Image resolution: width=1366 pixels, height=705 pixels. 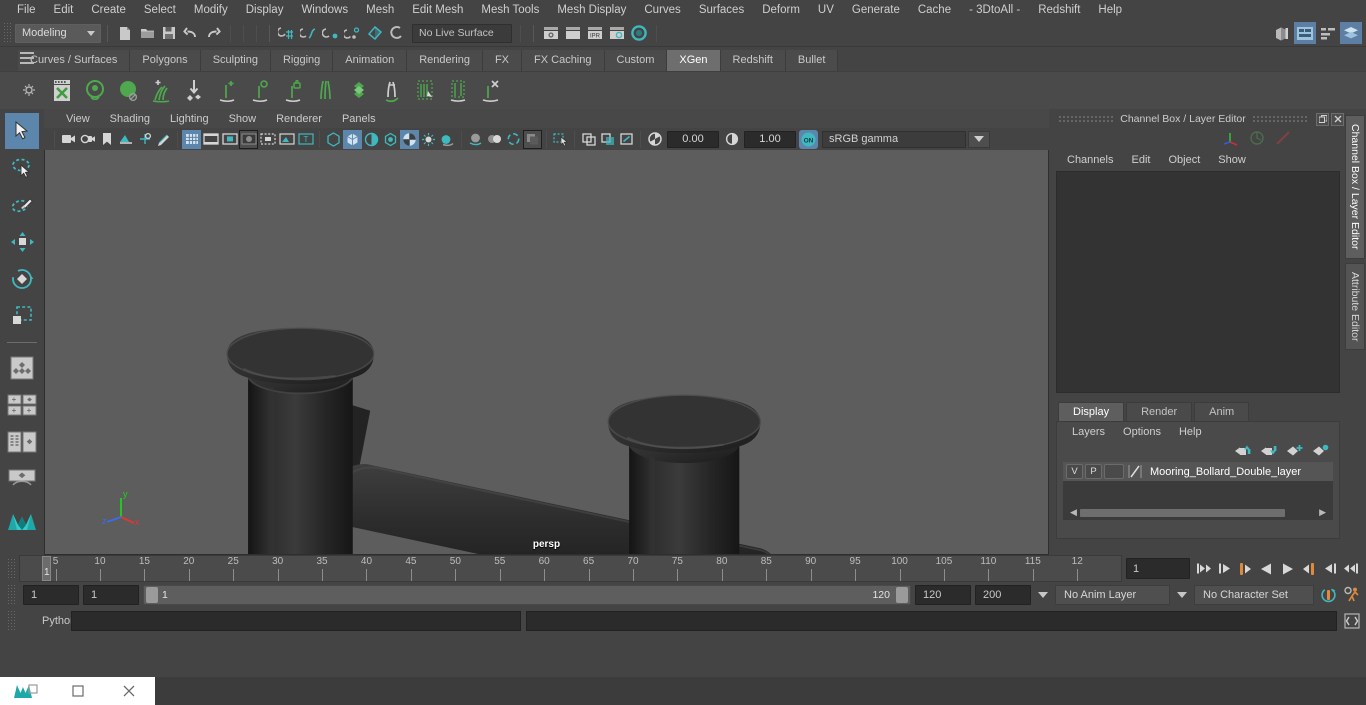 What do you see at coordinates (22, 279) in the screenshot?
I see `rotate-tool` at bounding box center [22, 279].